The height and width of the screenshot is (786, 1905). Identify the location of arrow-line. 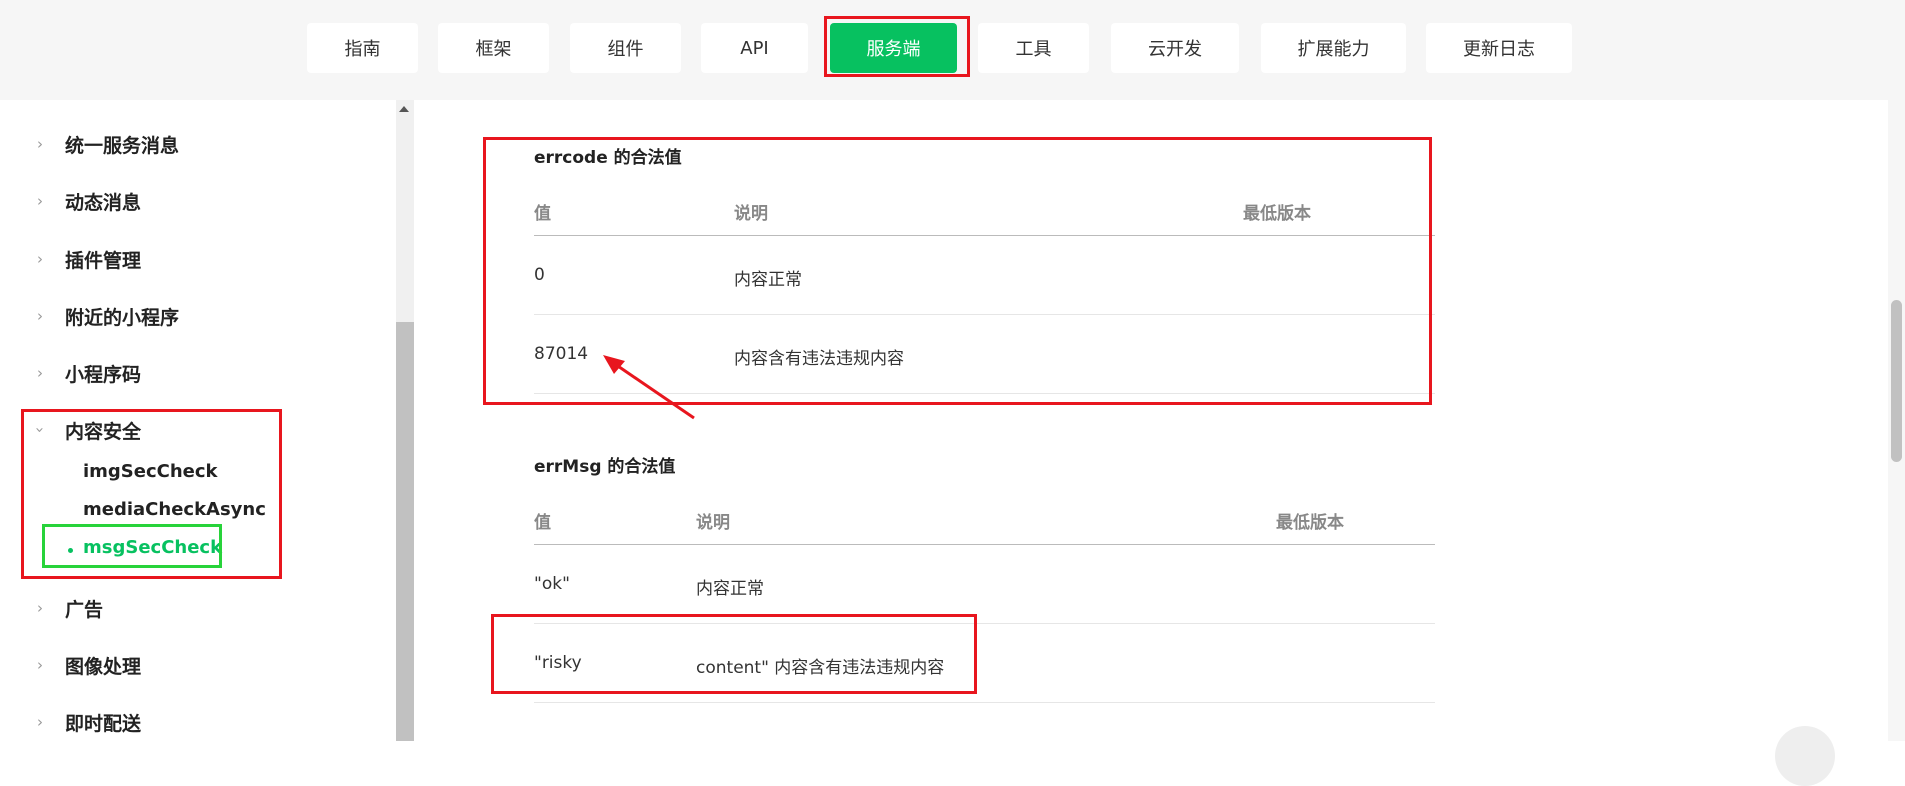
(653, 390).